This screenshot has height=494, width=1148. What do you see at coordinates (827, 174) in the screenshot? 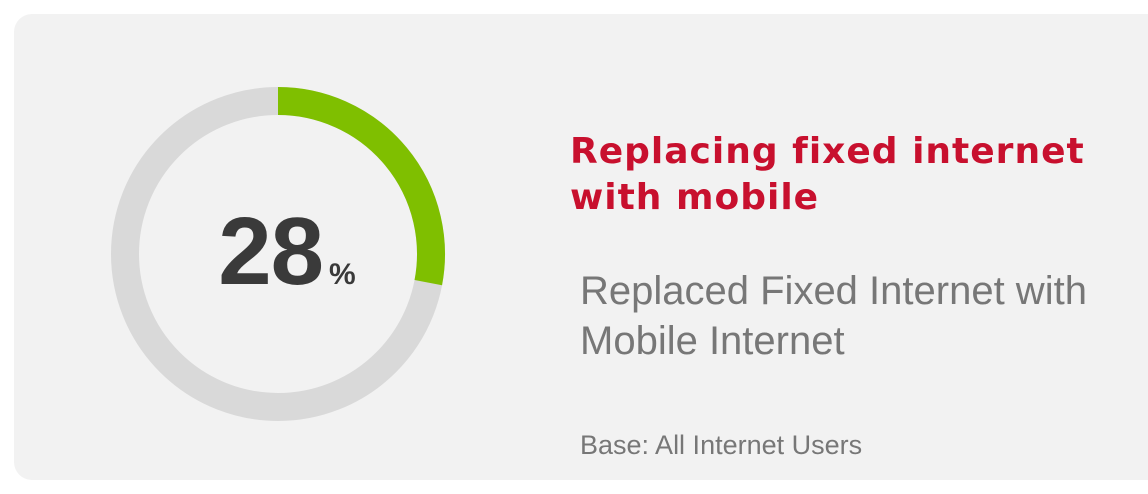
I see `card-title: Replacing fixed internet with mobile` at bounding box center [827, 174].